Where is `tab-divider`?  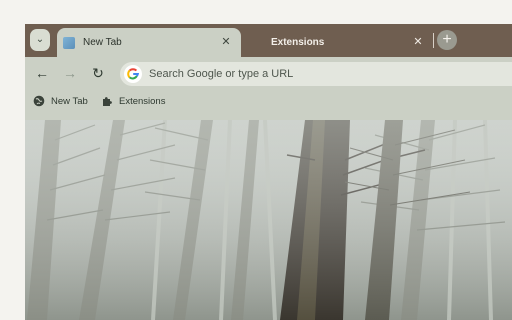 tab-divider is located at coordinates (433, 40).